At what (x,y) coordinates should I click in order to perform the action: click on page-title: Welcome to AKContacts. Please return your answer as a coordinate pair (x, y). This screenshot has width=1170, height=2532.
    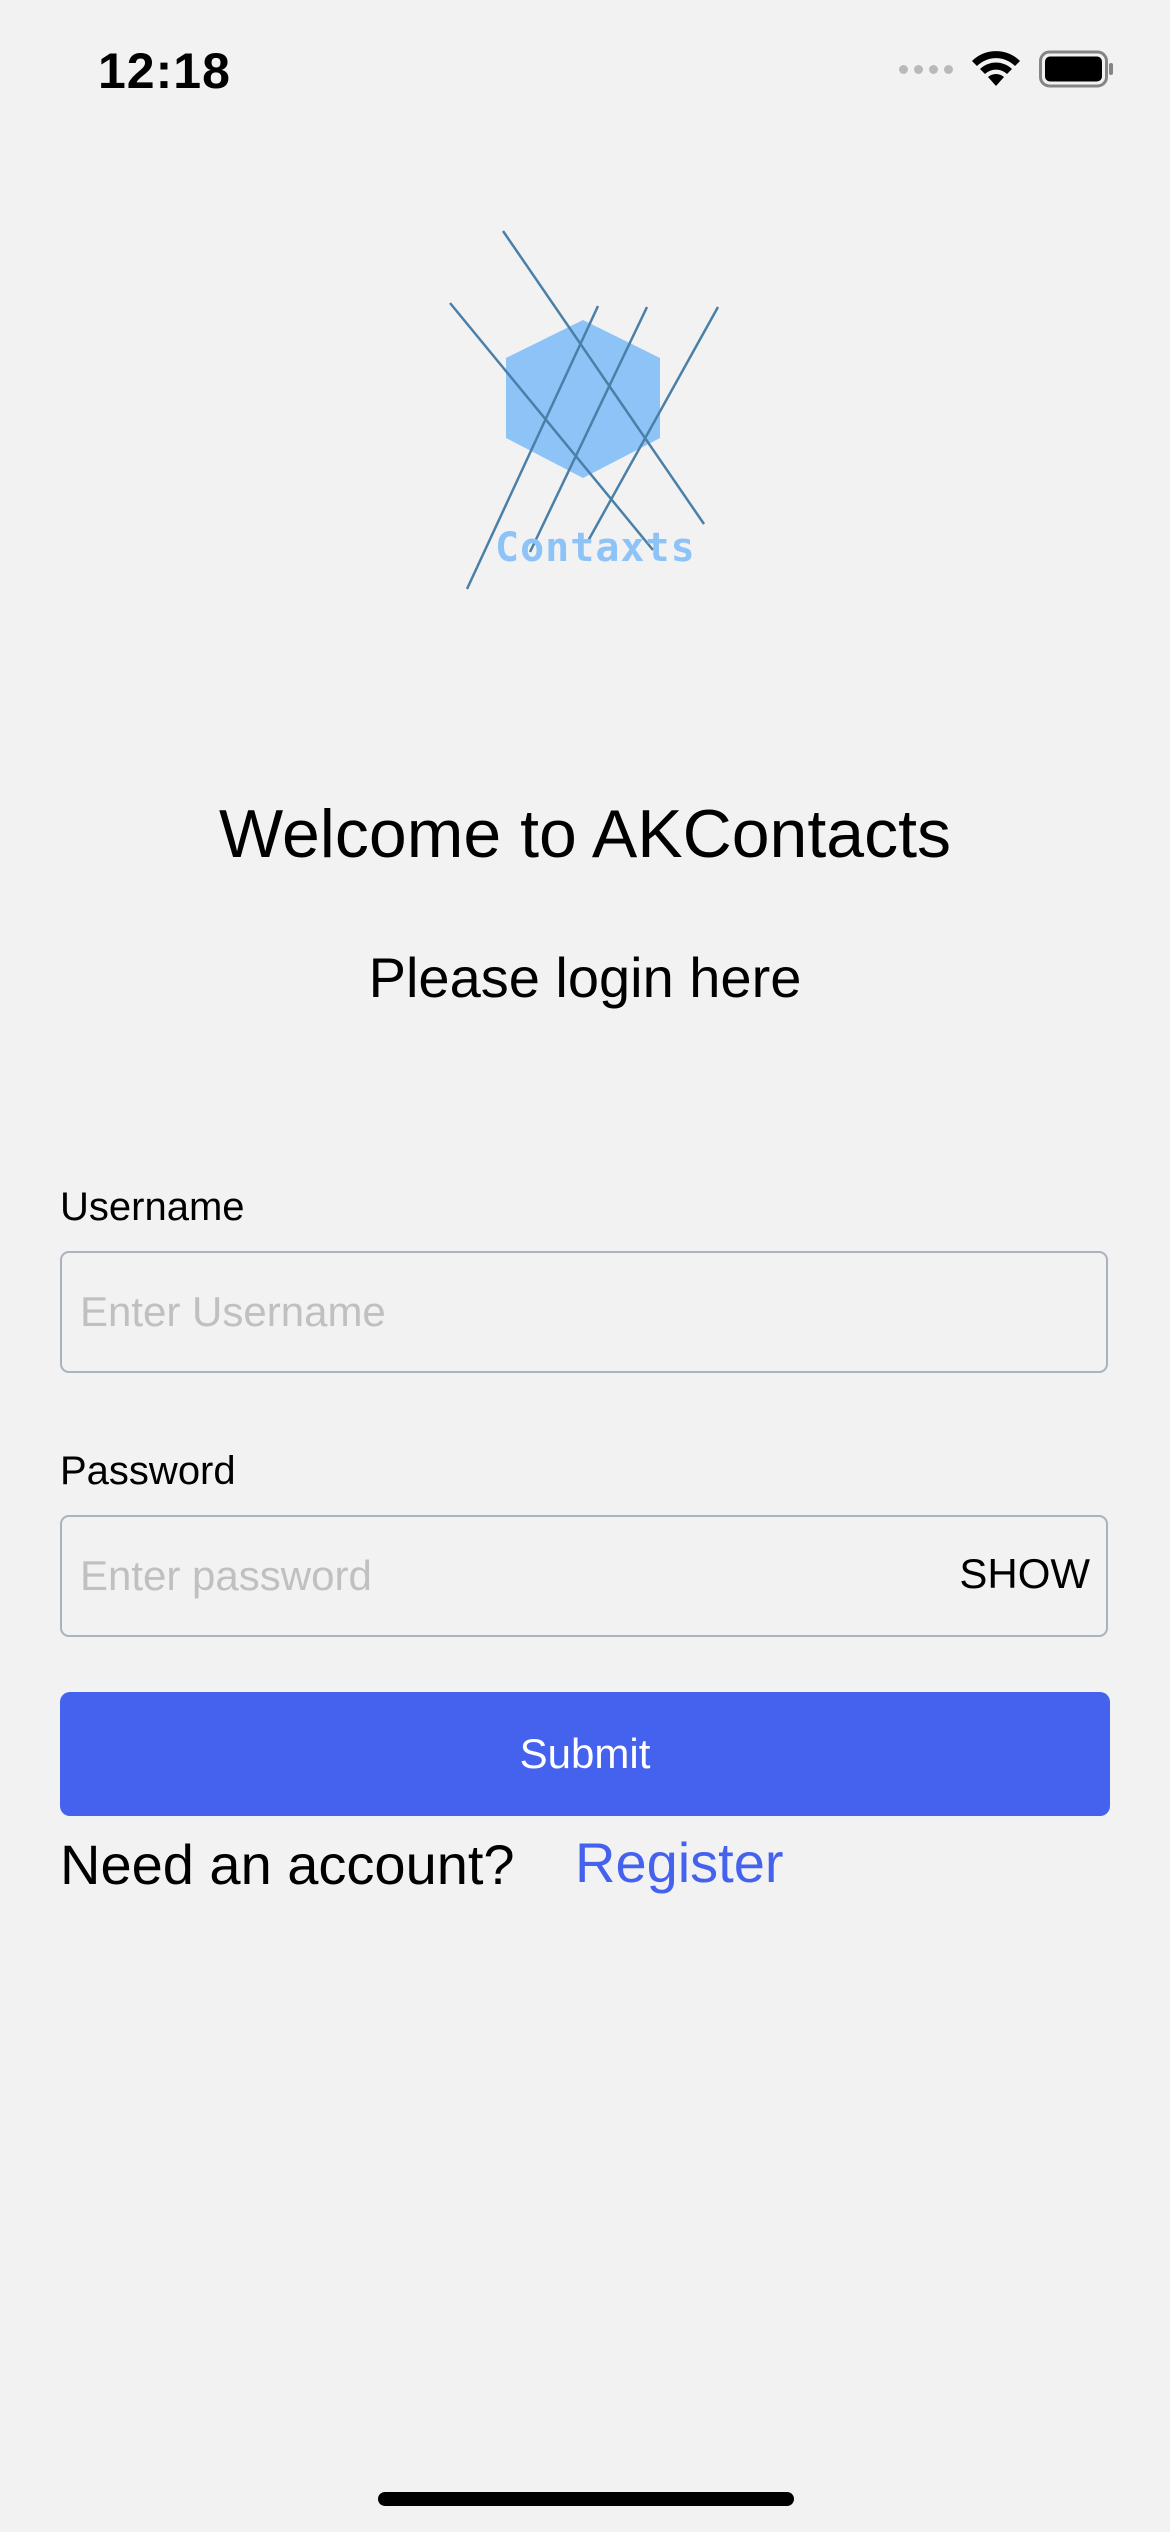
    Looking at the image, I should click on (585, 834).